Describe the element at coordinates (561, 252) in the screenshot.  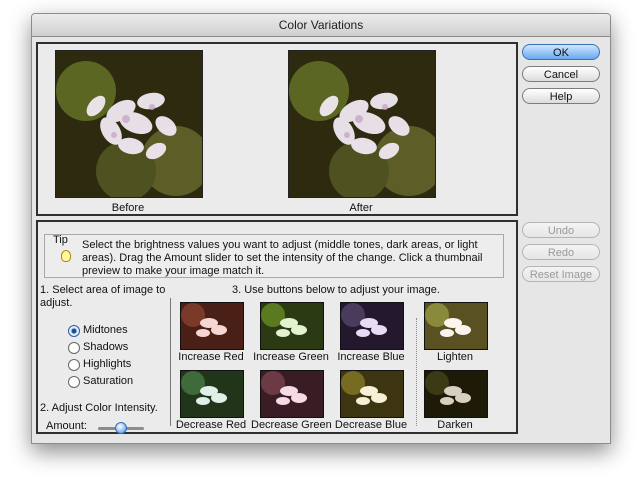
I see `redo-button: Redo` at that location.